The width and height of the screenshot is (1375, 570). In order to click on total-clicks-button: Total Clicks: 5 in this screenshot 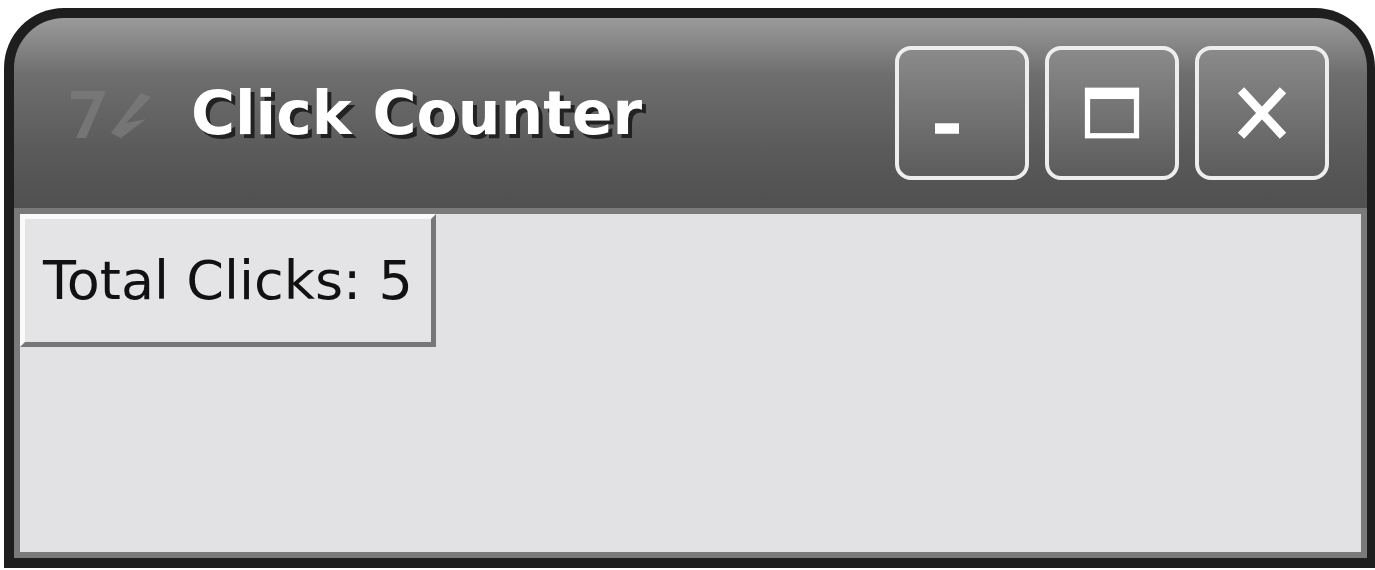, I will do `click(228, 280)`.